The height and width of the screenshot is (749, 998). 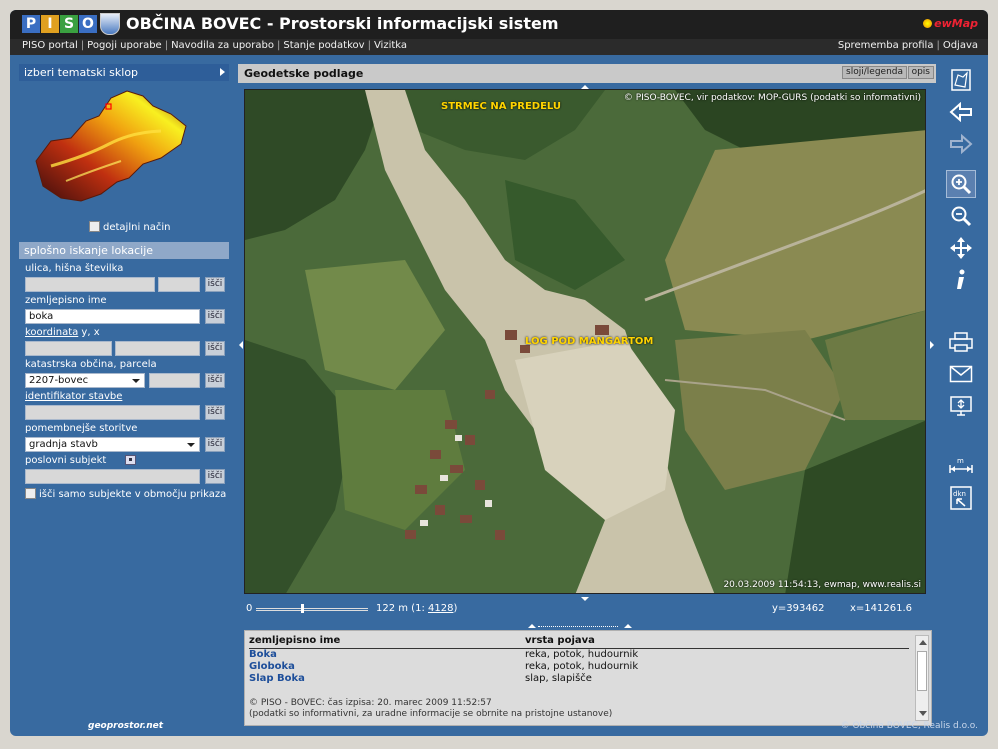 I want to click on geoprostor-logo: geoprostor.net, so click(x=125, y=726).